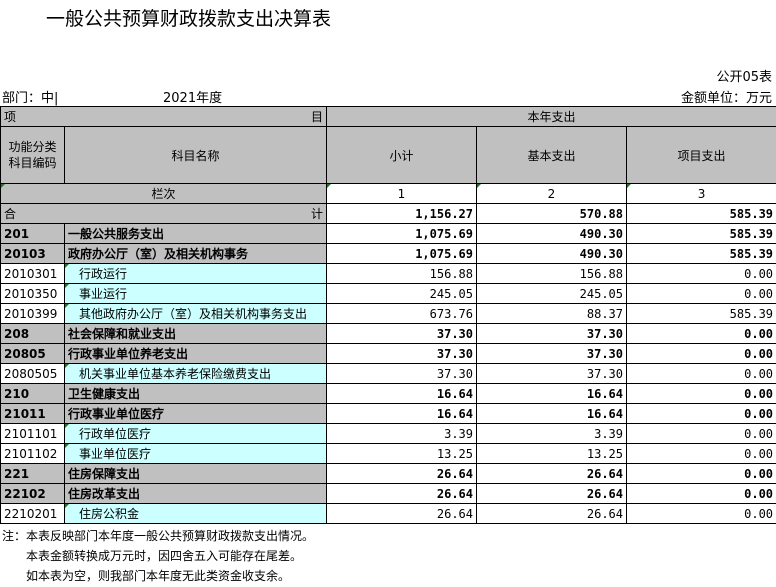 The image size is (776, 587). Describe the element at coordinates (32, 473) in the screenshot. I see `row-code: 221` at that location.